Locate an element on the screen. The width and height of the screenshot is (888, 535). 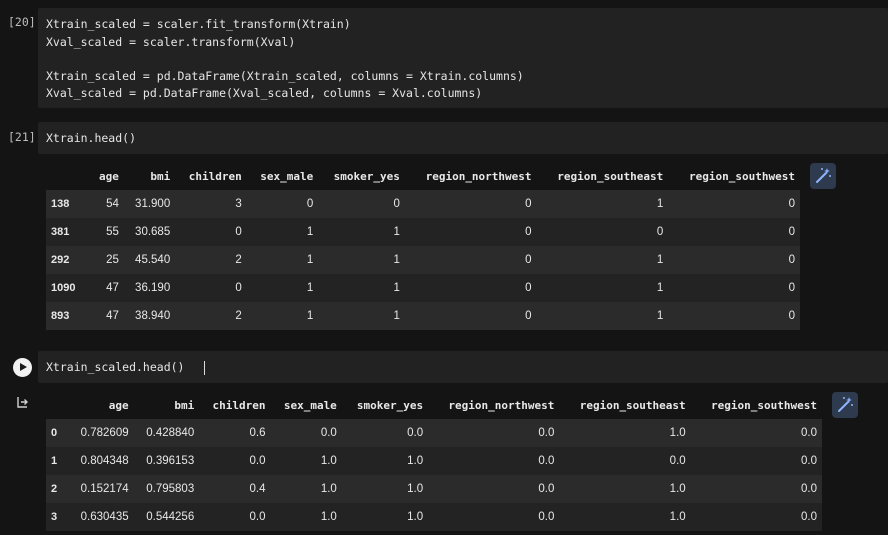
table-cell: 25 is located at coordinates (107, 260).